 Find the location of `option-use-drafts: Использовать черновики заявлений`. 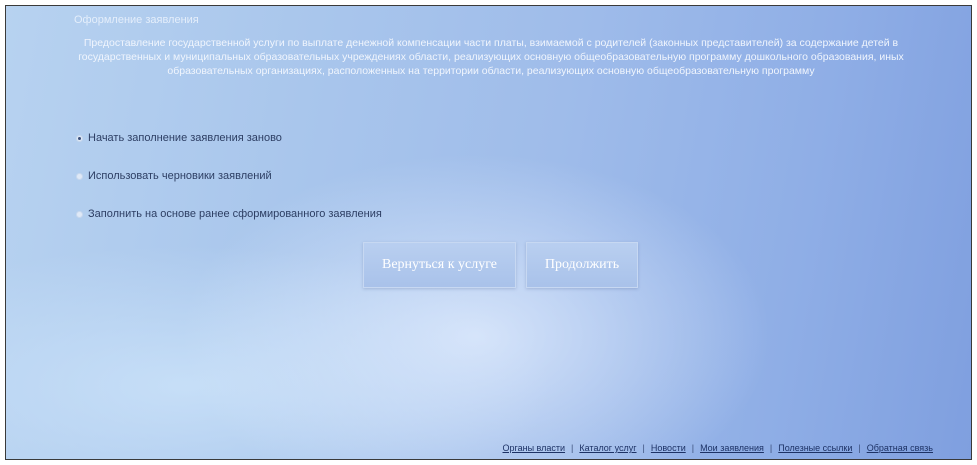

option-use-drafts: Использовать черновики заявлений is located at coordinates (229, 176).